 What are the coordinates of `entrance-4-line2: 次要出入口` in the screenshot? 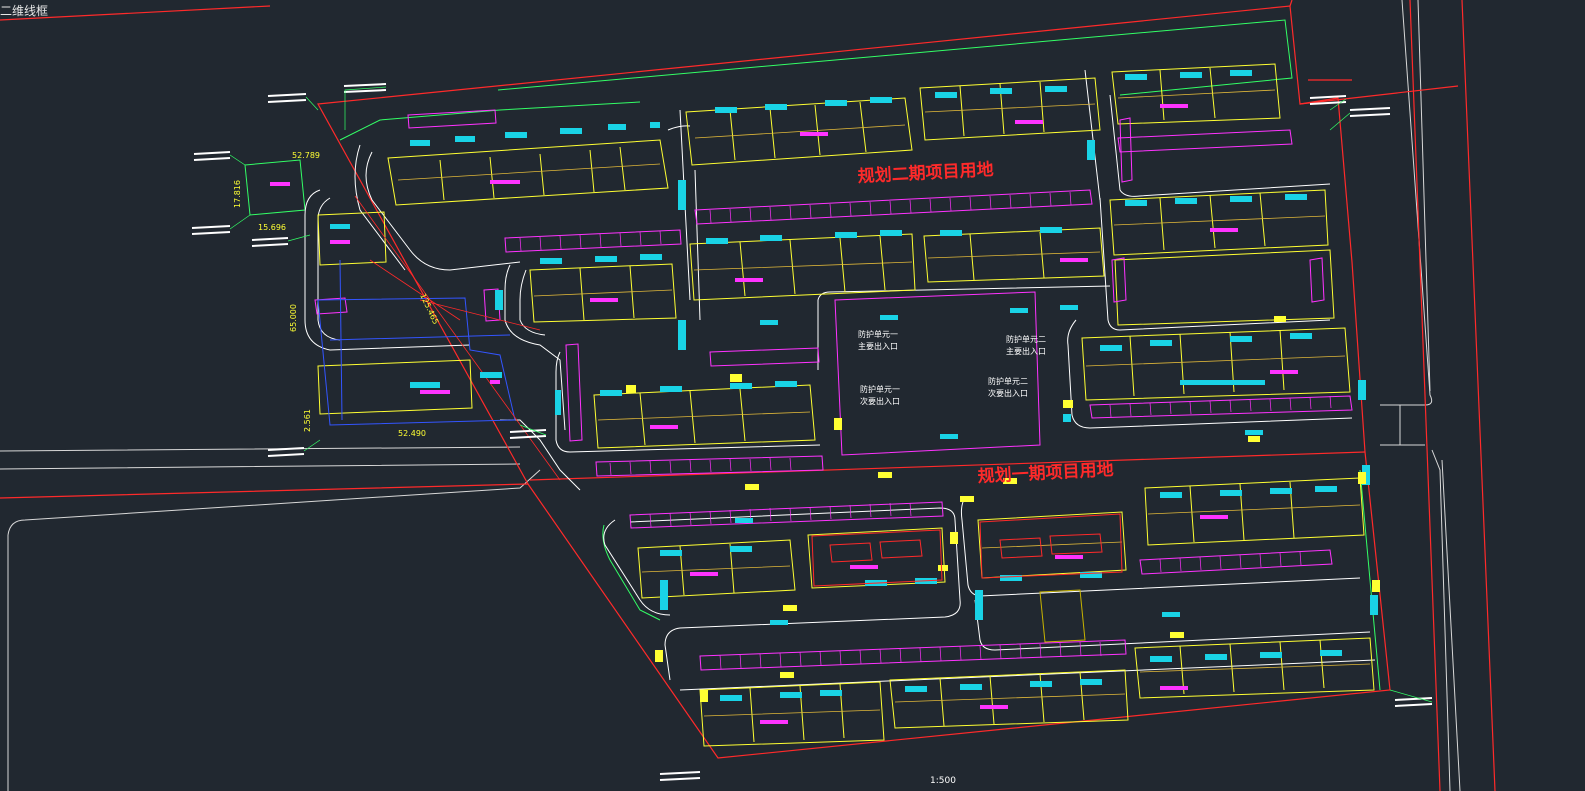 It's located at (1008, 393).